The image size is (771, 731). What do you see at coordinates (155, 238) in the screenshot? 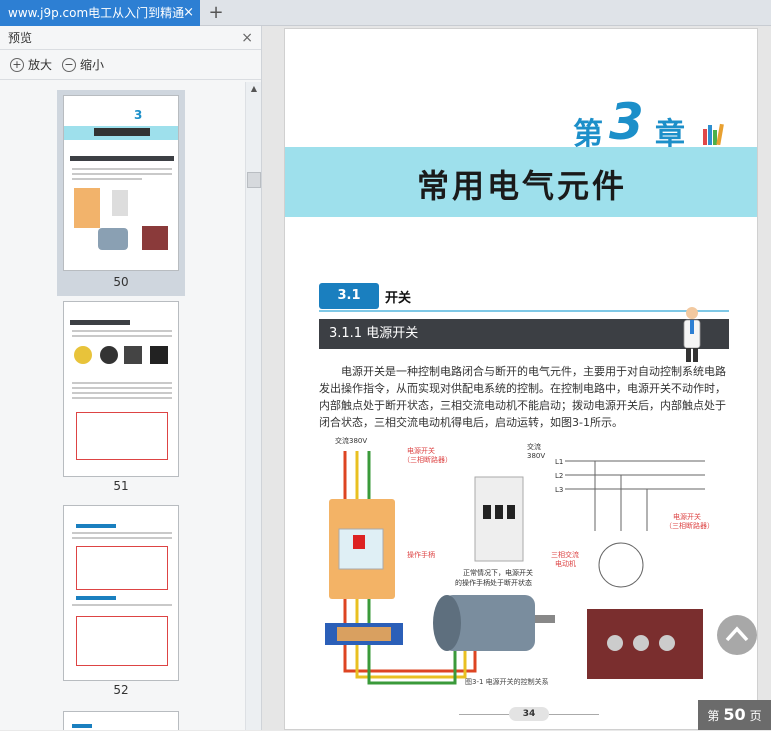
I see `thumb-figure-photo` at bounding box center [155, 238].